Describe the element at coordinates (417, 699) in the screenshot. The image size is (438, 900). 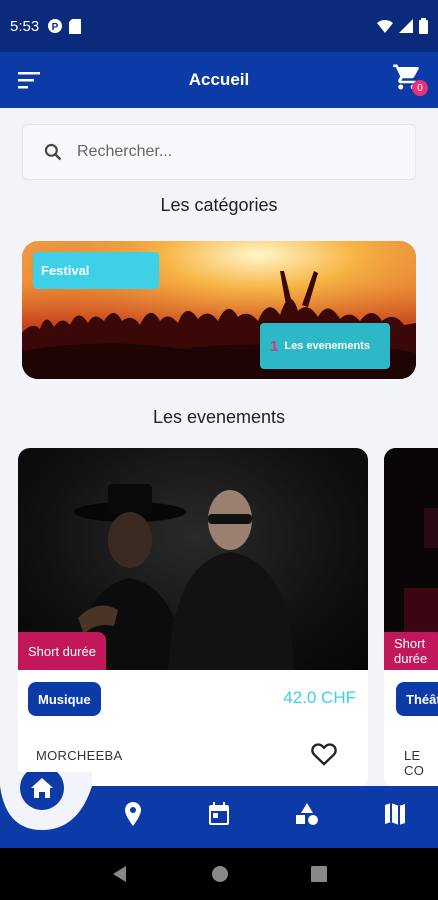
I see `event-category-chip-partial: Théât` at that location.